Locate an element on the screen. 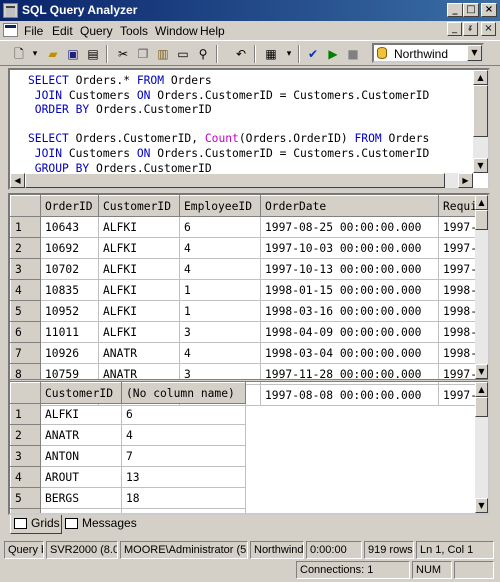 The width and height of the screenshot is (500, 582). cut-icon: ✂ is located at coordinates (123, 54).